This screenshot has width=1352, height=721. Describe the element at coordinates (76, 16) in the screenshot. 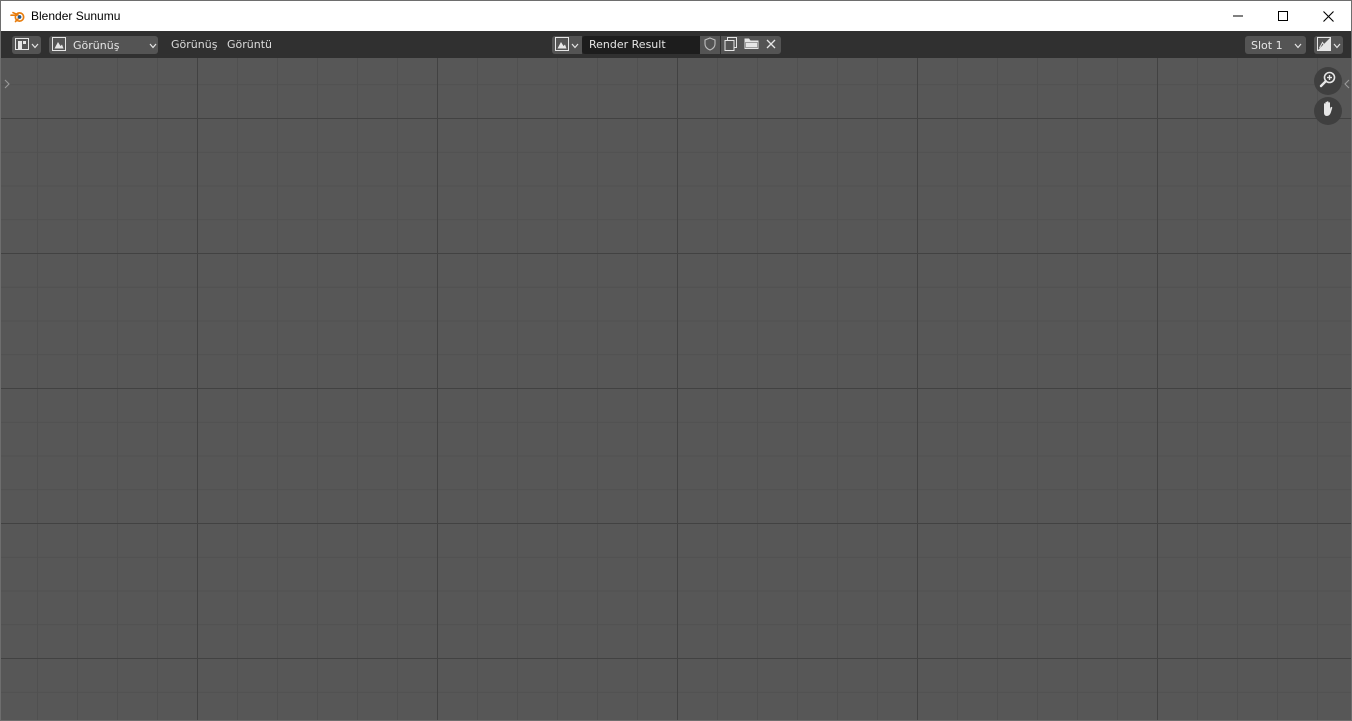

I see `window-title: Blender Sunumu` at that location.